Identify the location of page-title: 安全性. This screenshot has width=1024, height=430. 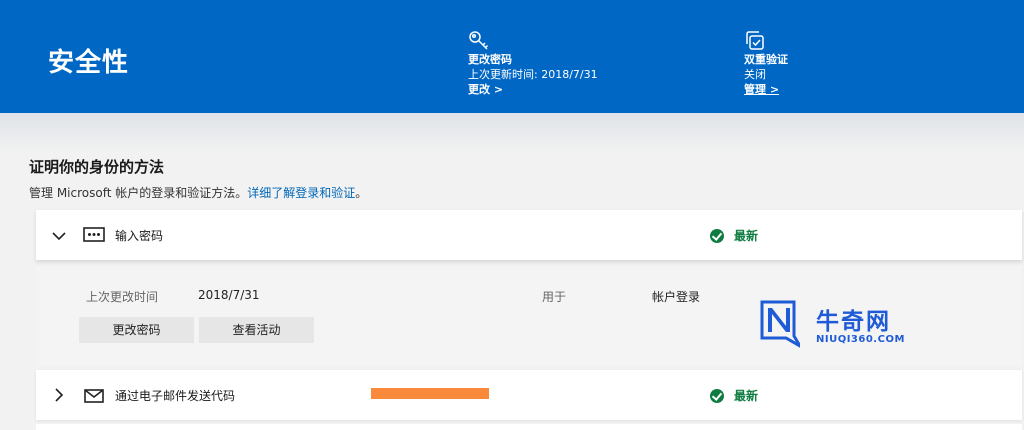
(89, 63).